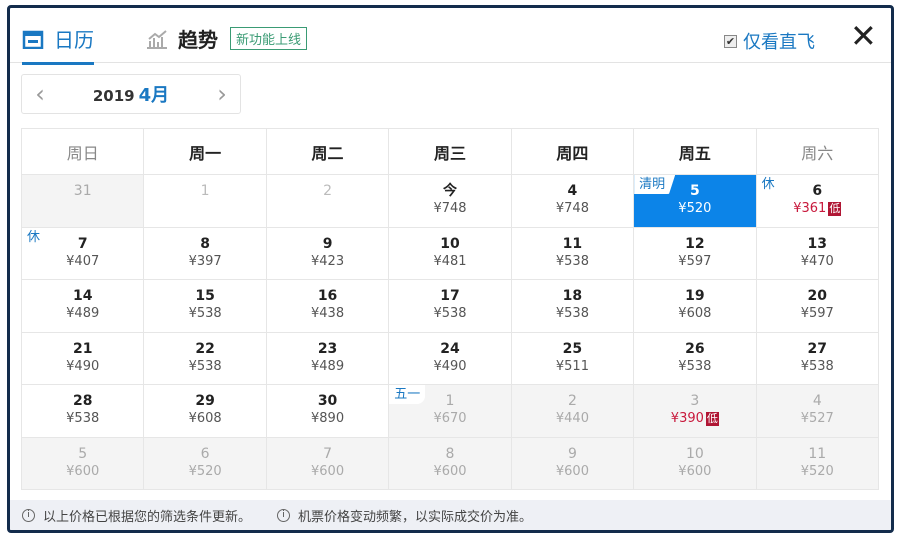 Image resolution: width=900 pixels, height=540 pixels. What do you see at coordinates (327, 243) in the screenshot?
I see `day-number: 9` at bounding box center [327, 243].